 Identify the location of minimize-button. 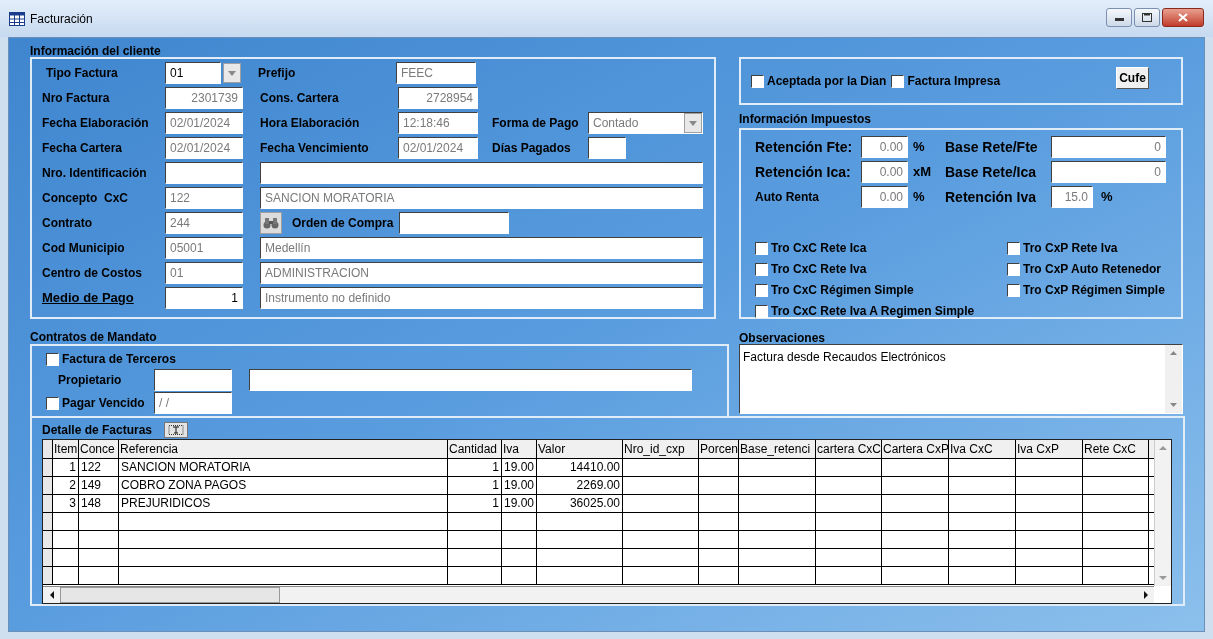
(1119, 17).